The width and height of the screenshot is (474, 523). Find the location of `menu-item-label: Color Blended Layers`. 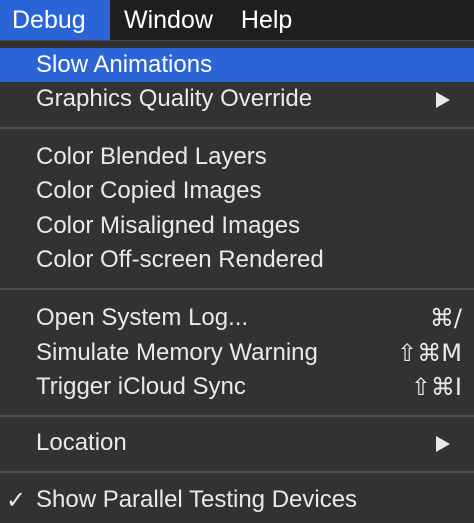

menu-item-label: Color Blended Layers is located at coordinates (151, 156).